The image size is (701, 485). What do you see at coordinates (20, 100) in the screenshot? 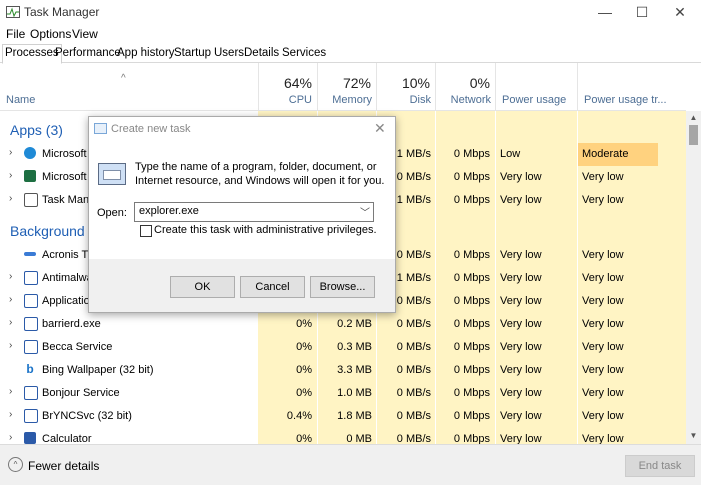
I see `header-name: Name` at bounding box center [20, 100].